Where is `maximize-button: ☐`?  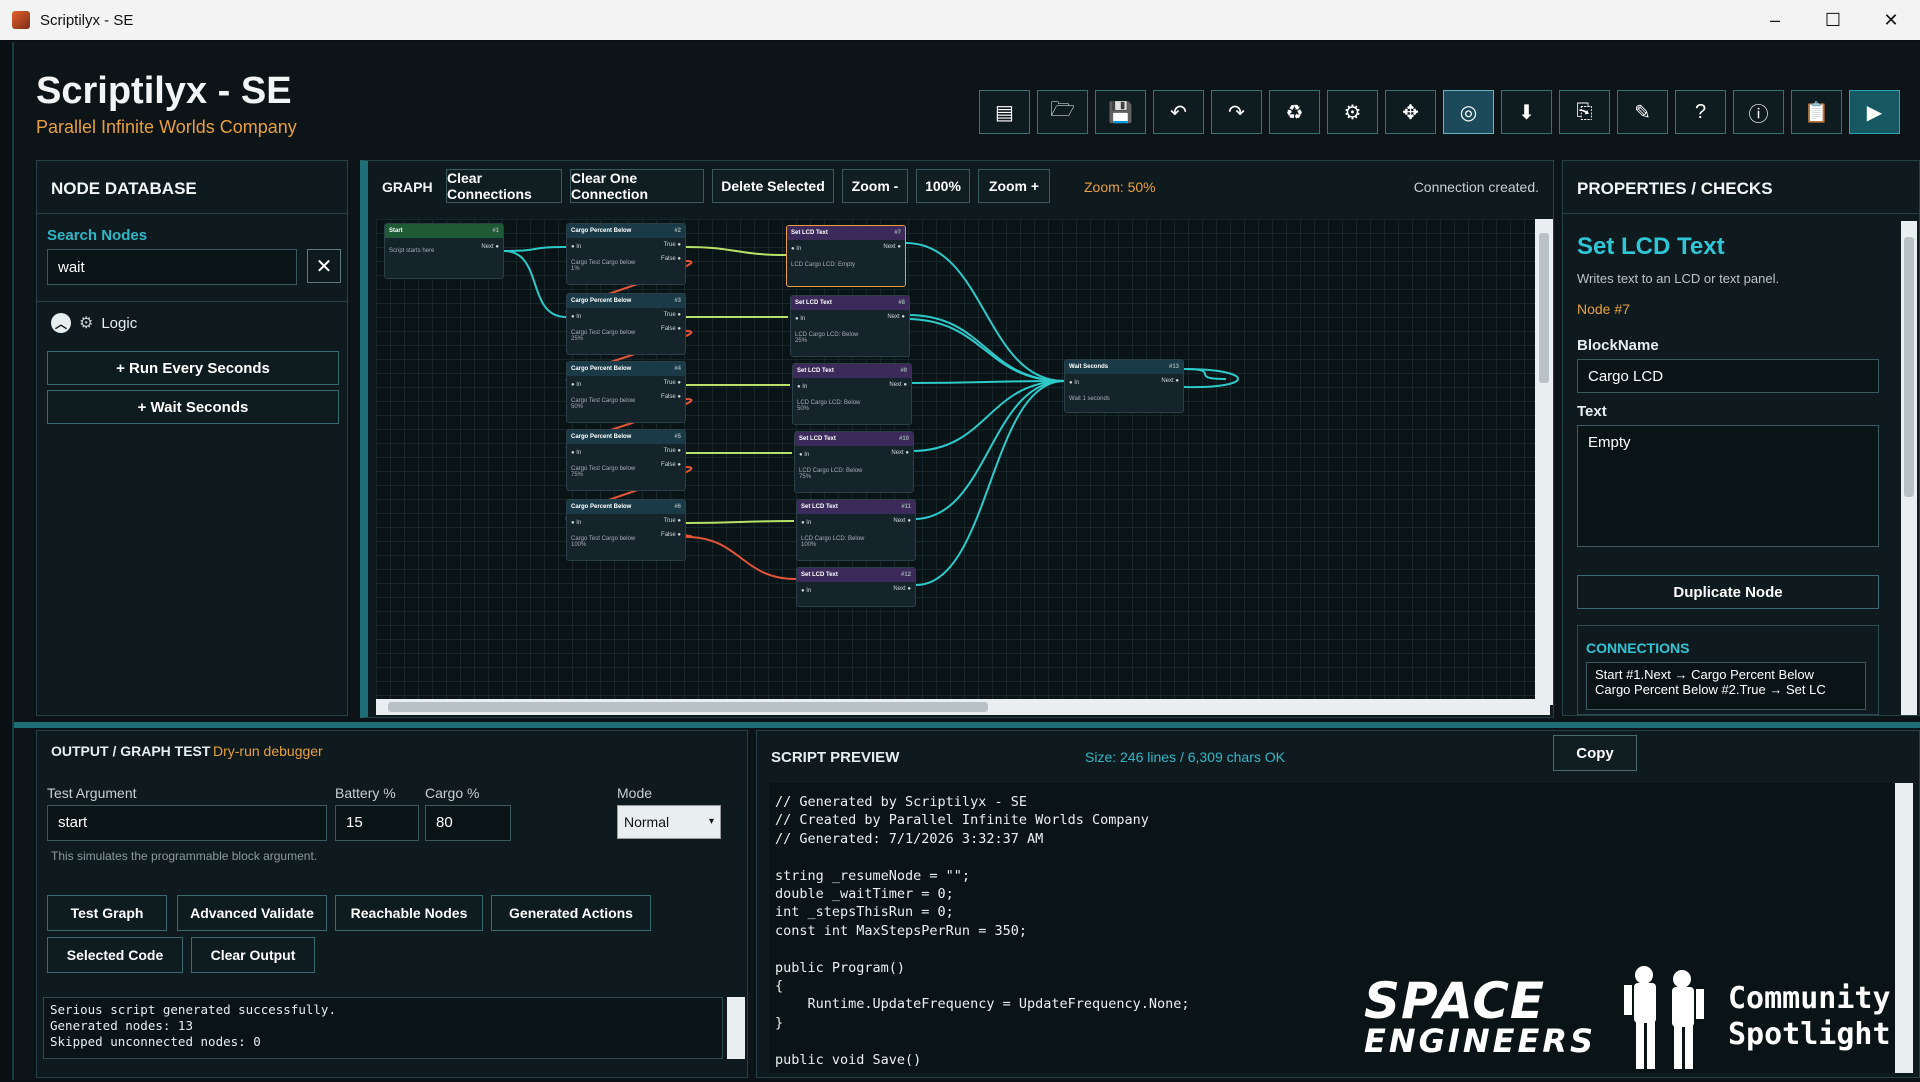 maximize-button: ☐ is located at coordinates (1833, 20).